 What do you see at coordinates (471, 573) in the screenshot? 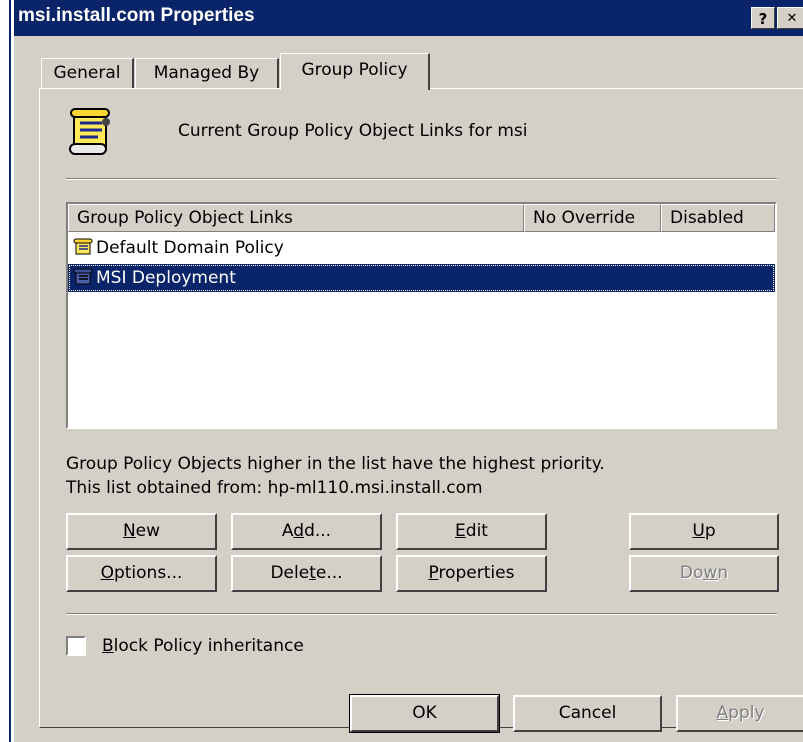
I see `properties-button: Properties` at bounding box center [471, 573].